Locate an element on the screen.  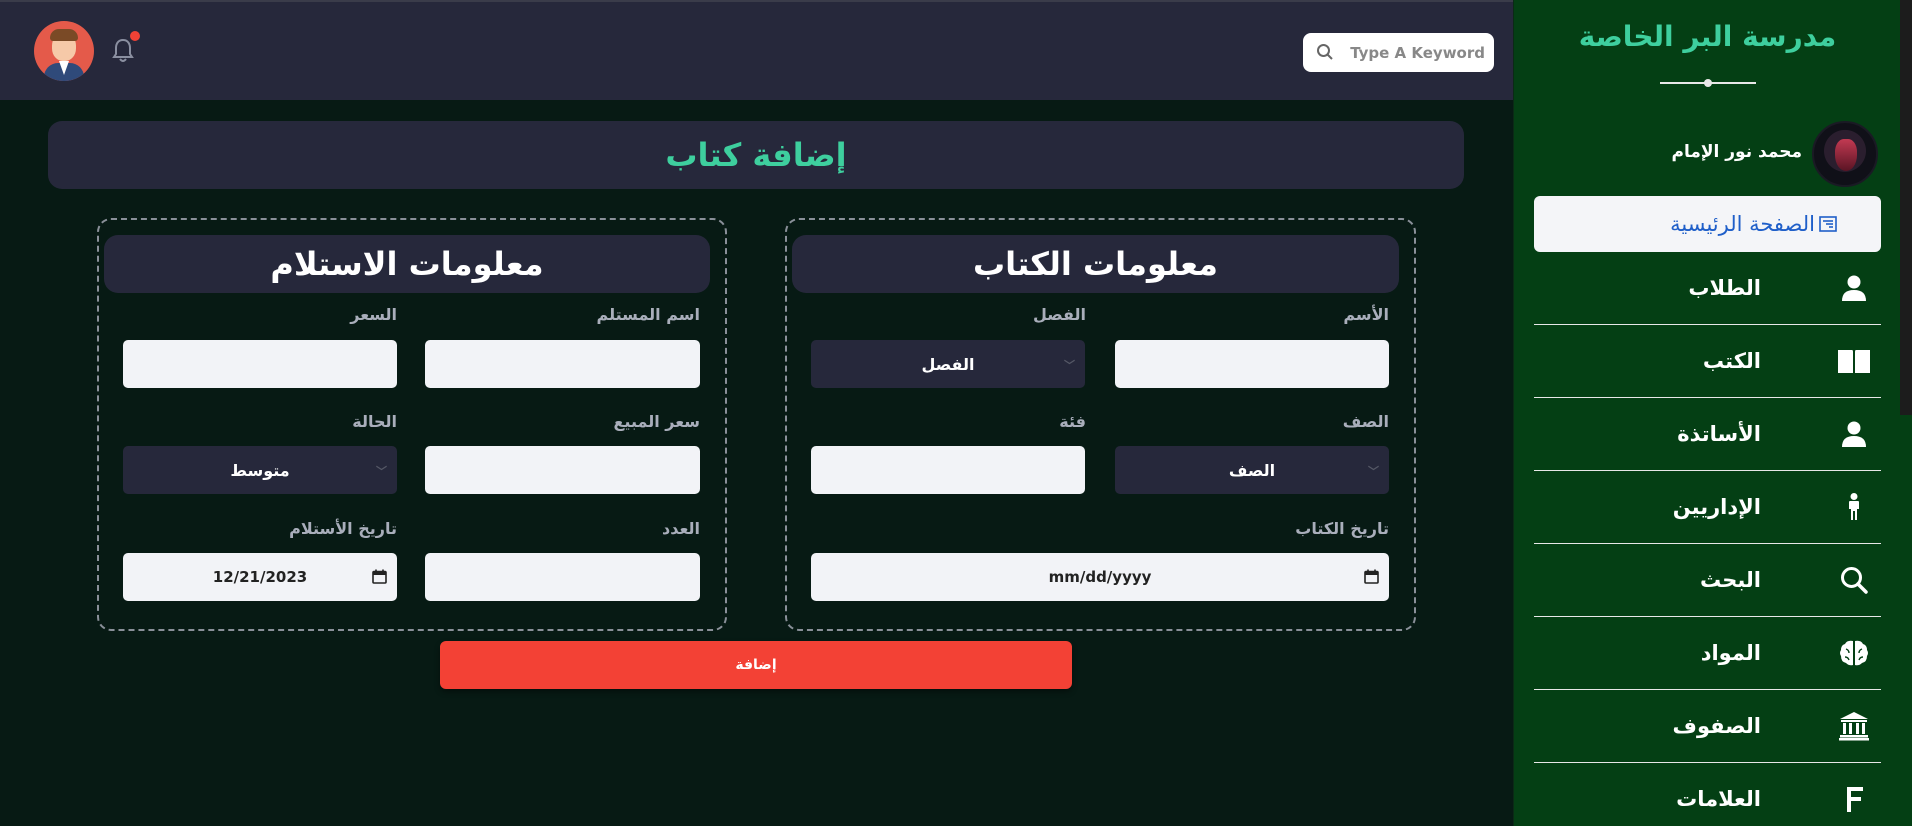
search-box is located at coordinates (1398, 52).